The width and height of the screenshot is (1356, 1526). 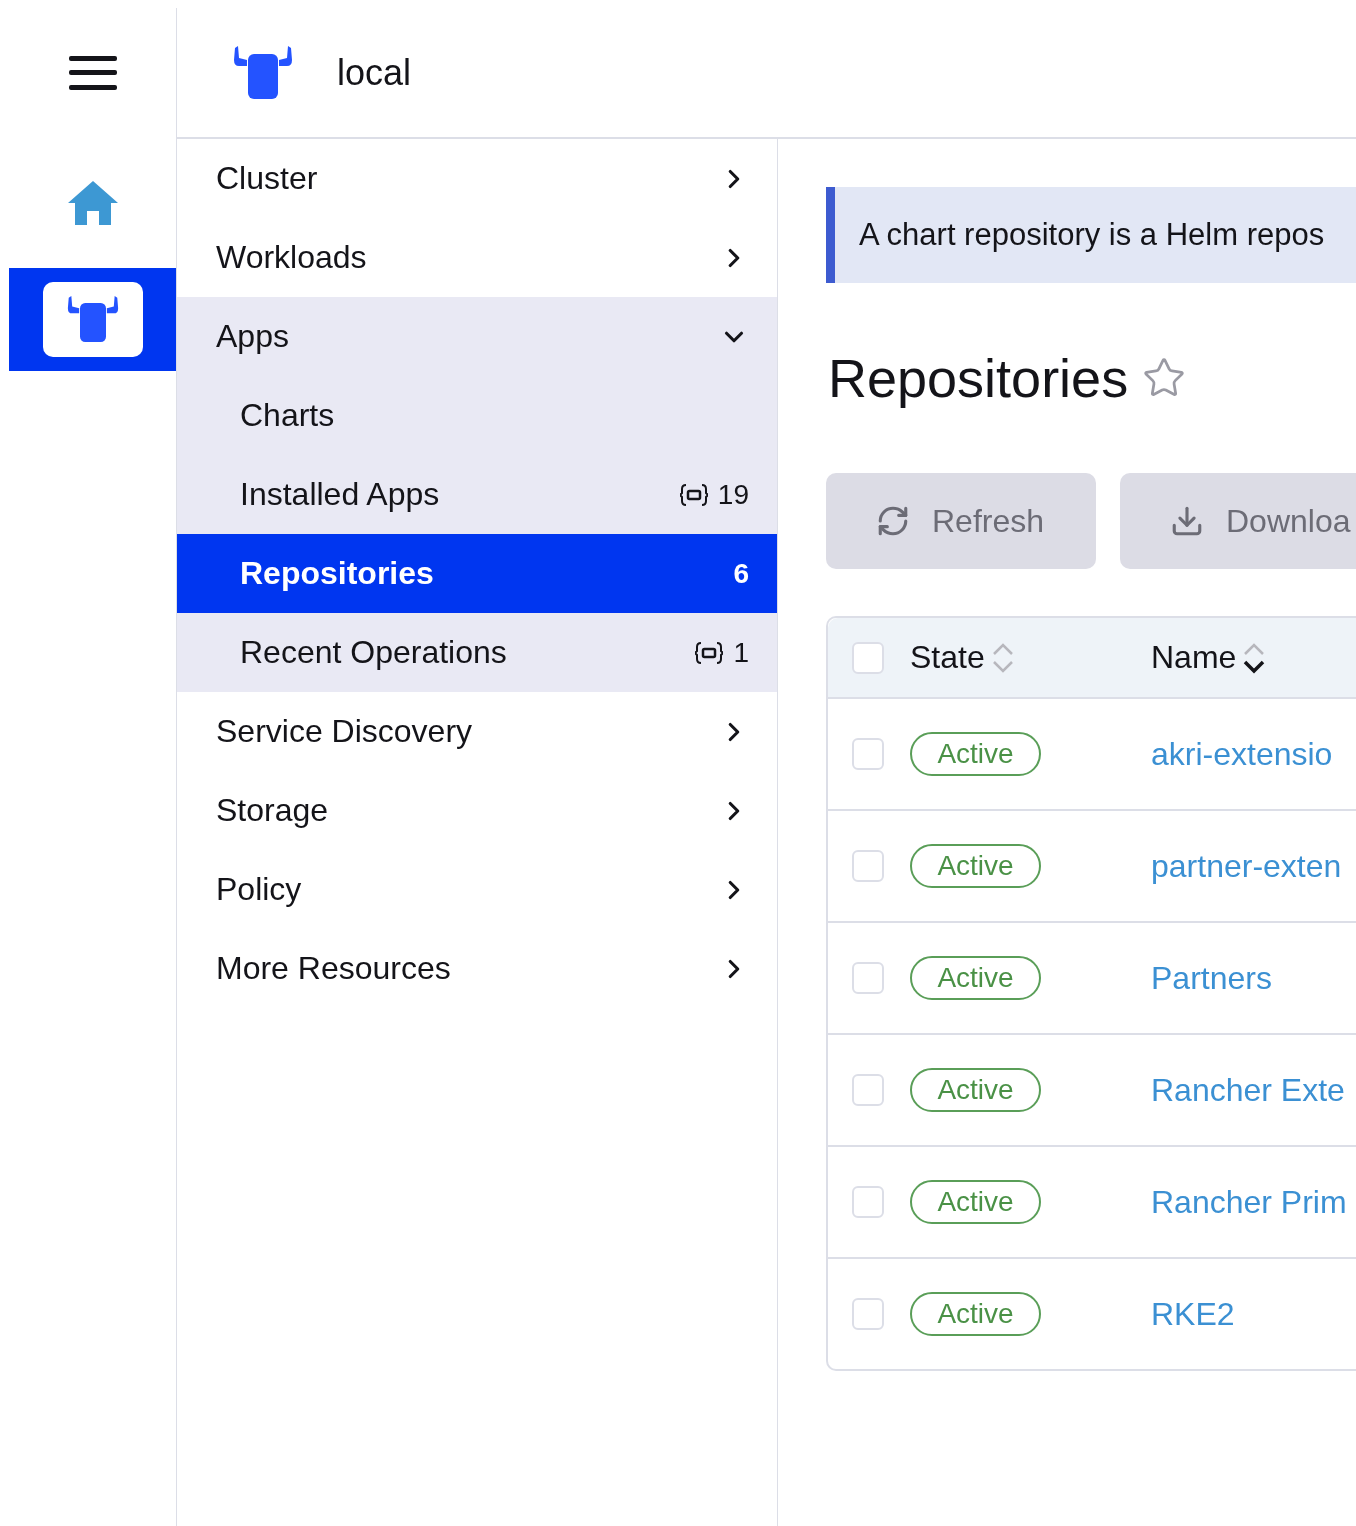 What do you see at coordinates (477, 415) in the screenshot?
I see `nav-item: Charts` at bounding box center [477, 415].